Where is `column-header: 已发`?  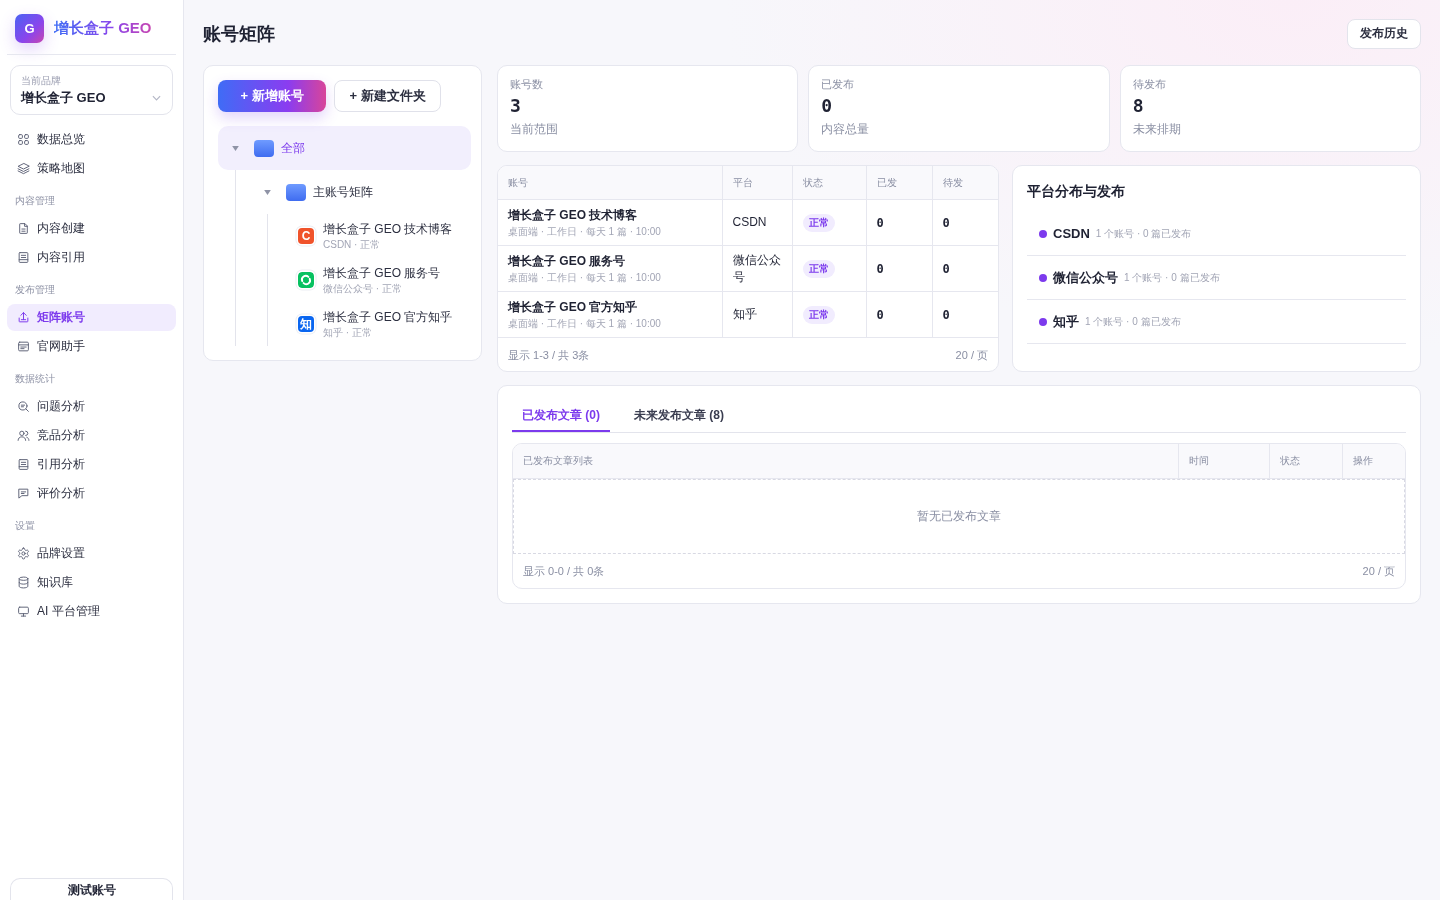 column-header: 已发 is located at coordinates (899, 183).